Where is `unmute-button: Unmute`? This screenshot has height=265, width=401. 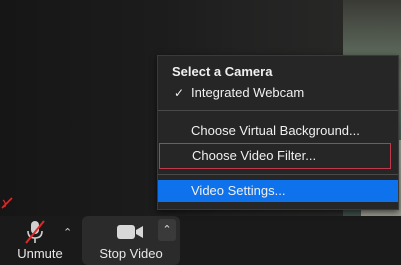
unmute-button: Unmute is located at coordinates (40, 240).